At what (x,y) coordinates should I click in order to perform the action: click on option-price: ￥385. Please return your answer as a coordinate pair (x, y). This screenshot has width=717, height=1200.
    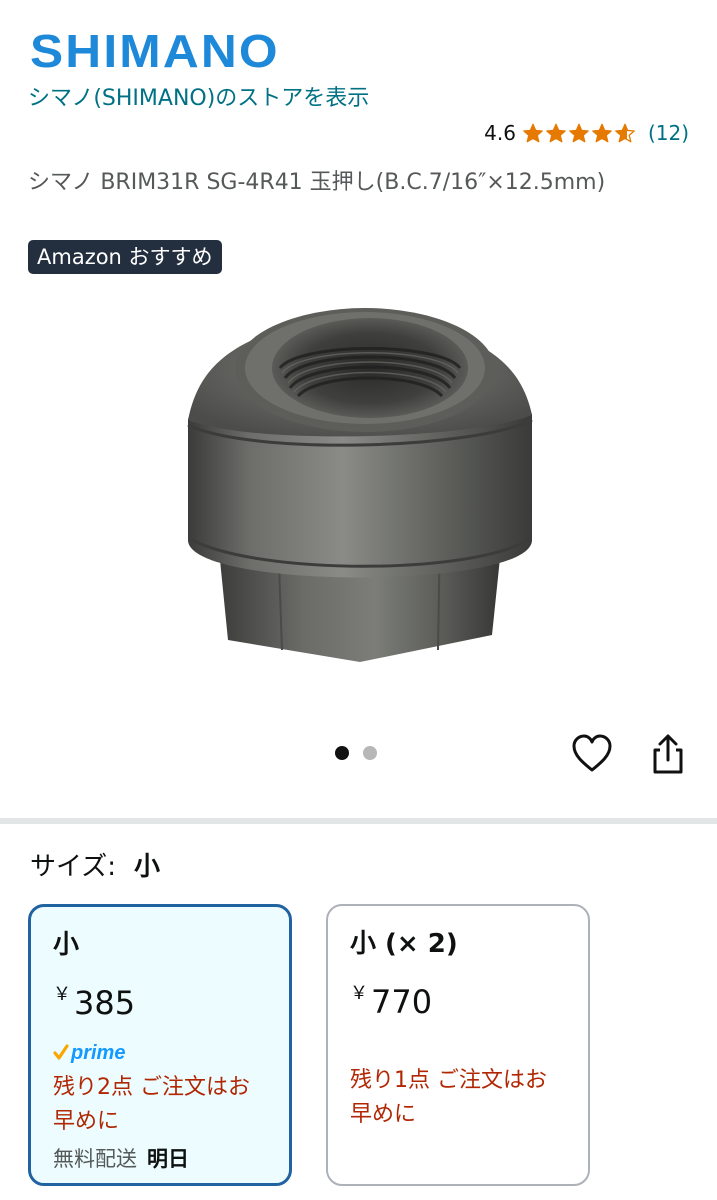
    Looking at the image, I should click on (160, 999).